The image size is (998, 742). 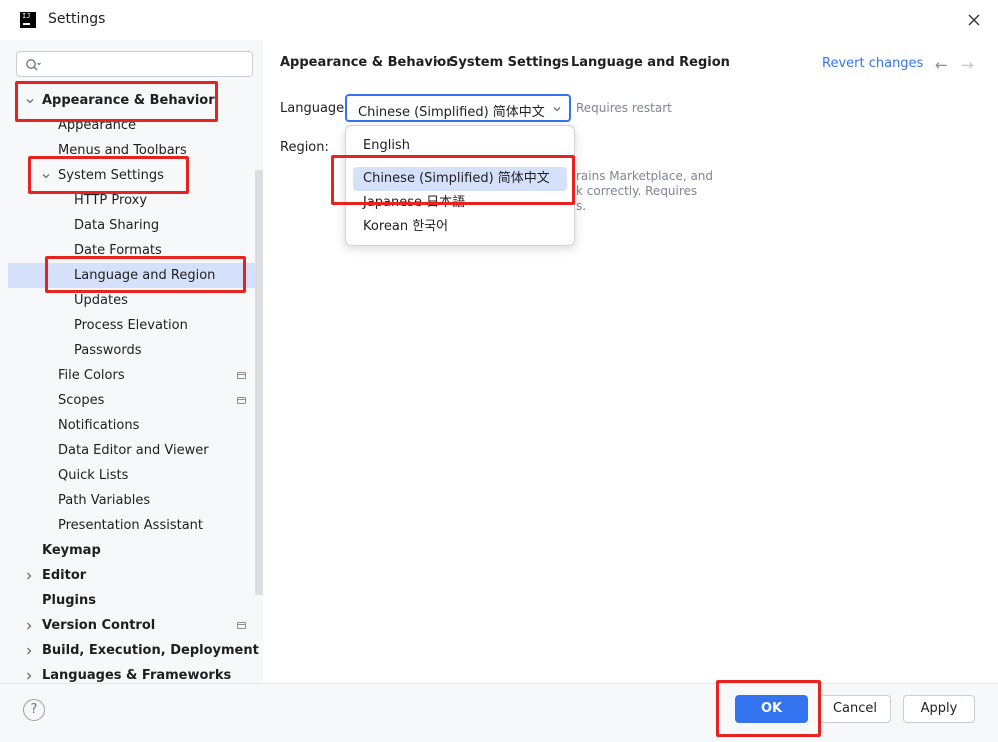 What do you see at coordinates (941, 65) in the screenshot?
I see `back-arrow-icon: ←` at bounding box center [941, 65].